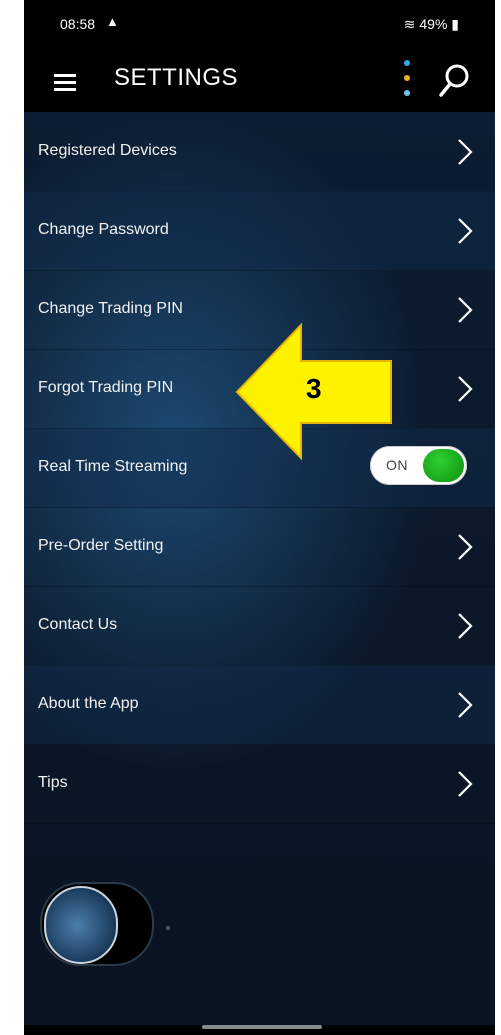 The height and width of the screenshot is (1035, 501). Describe the element at coordinates (454, 81) in the screenshot. I see `search-icon` at that location.